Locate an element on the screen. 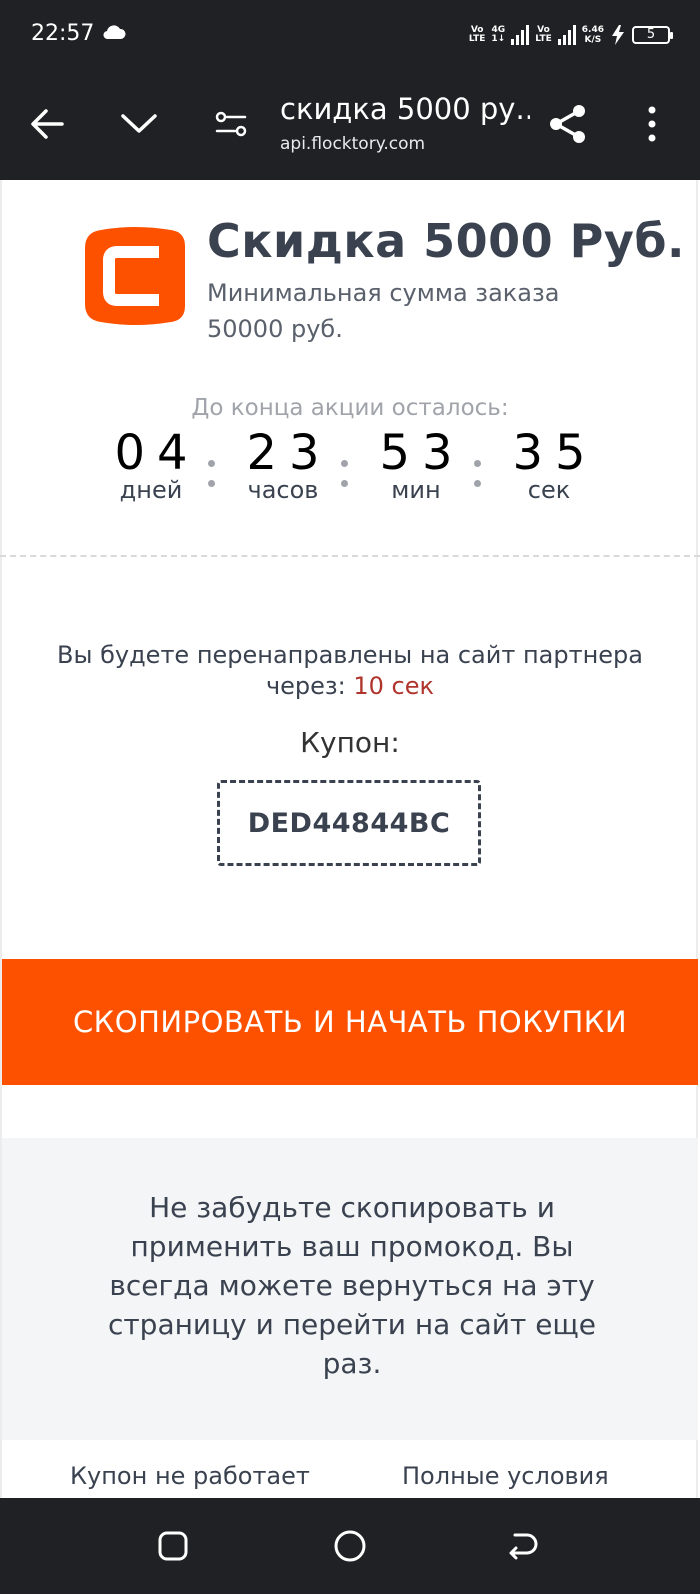 Image resolution: width=700 pixels, height=1594 pixels. share-button is located at coordinates (568, 124).